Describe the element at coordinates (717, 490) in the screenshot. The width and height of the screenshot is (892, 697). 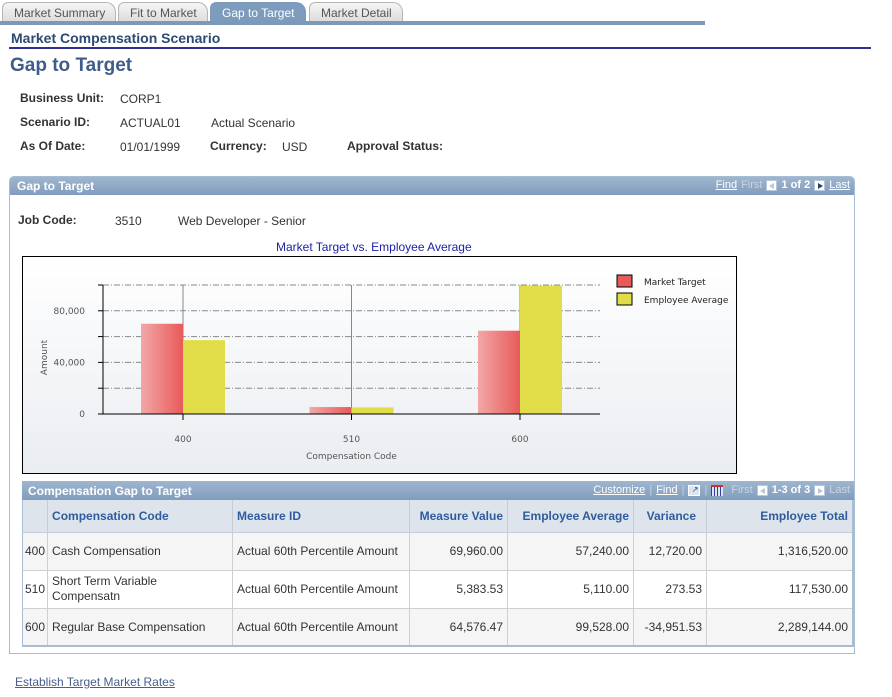
I see `download-grid-icon` at that location.